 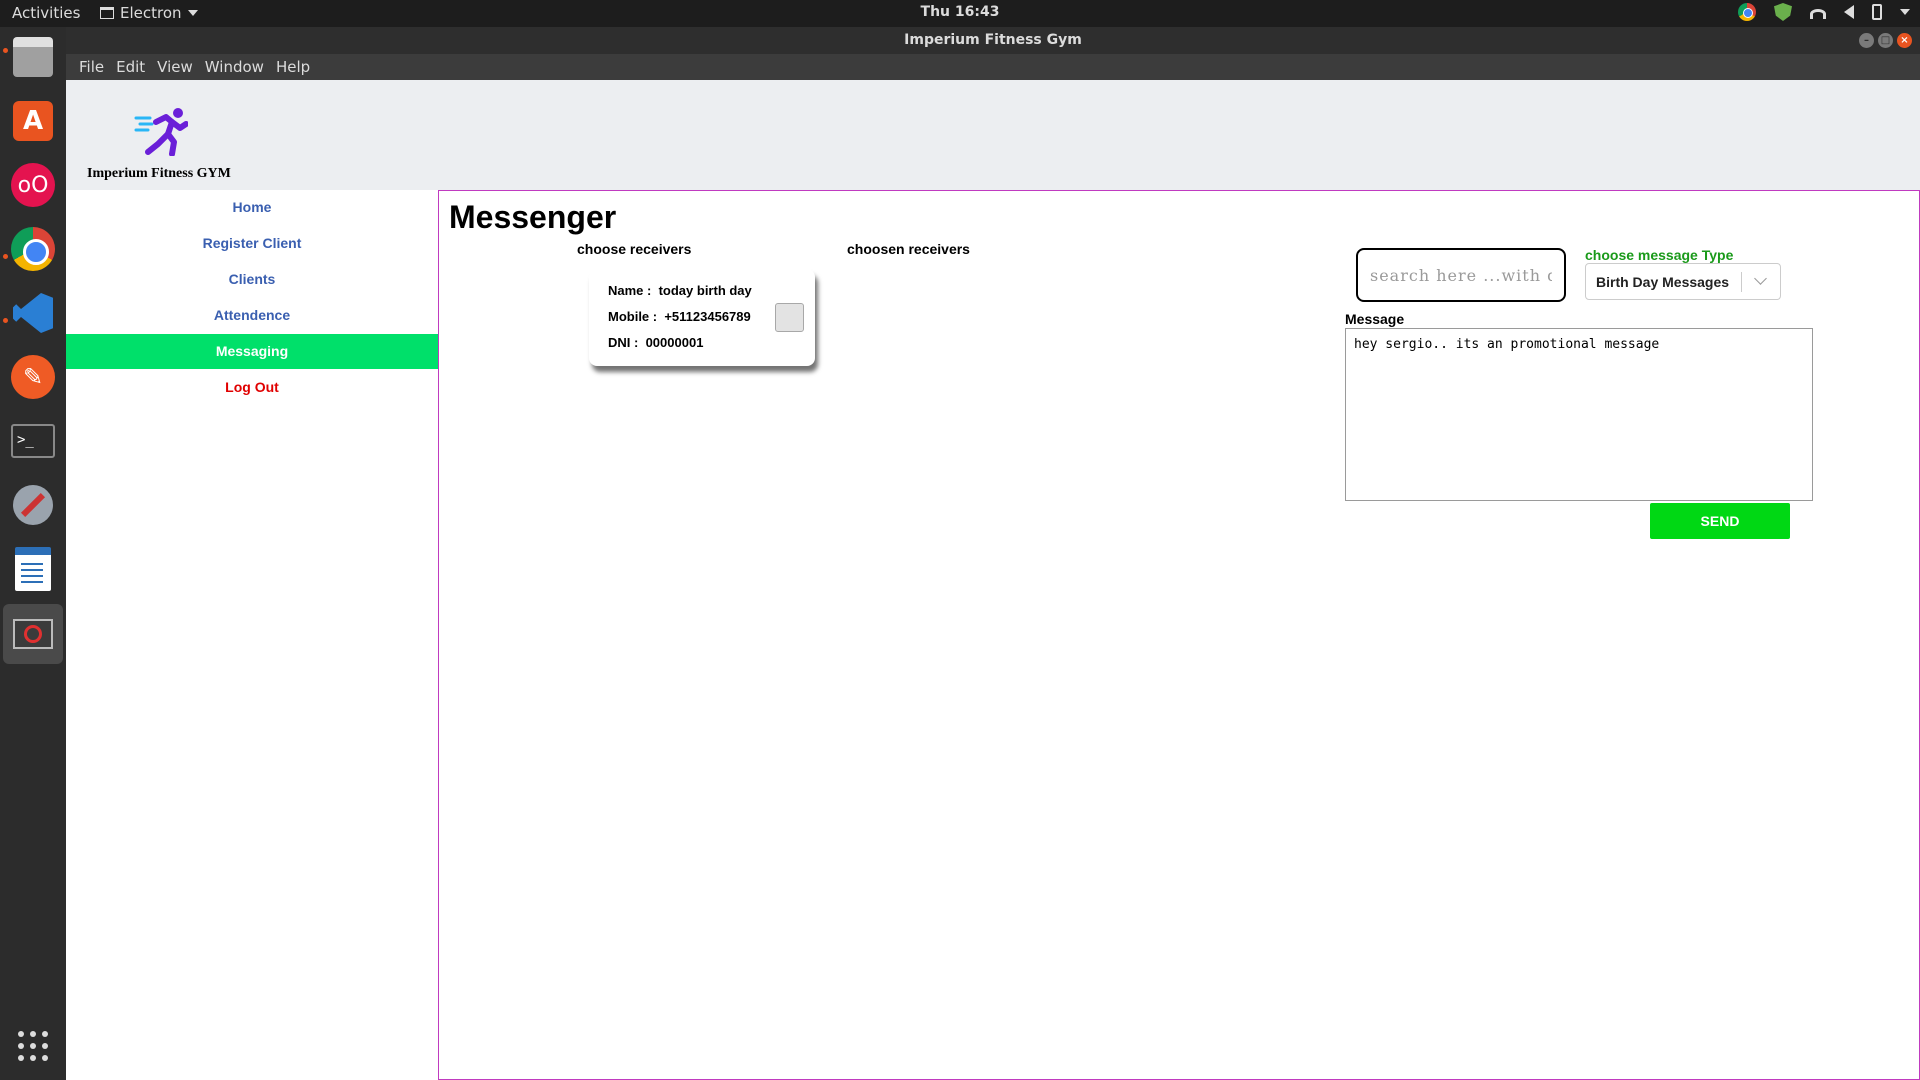 What do you see at coordinates (634, 249) in the screenshot?
I see `choose-receivers-label: choose receivers` at bounding box center [634, 249].